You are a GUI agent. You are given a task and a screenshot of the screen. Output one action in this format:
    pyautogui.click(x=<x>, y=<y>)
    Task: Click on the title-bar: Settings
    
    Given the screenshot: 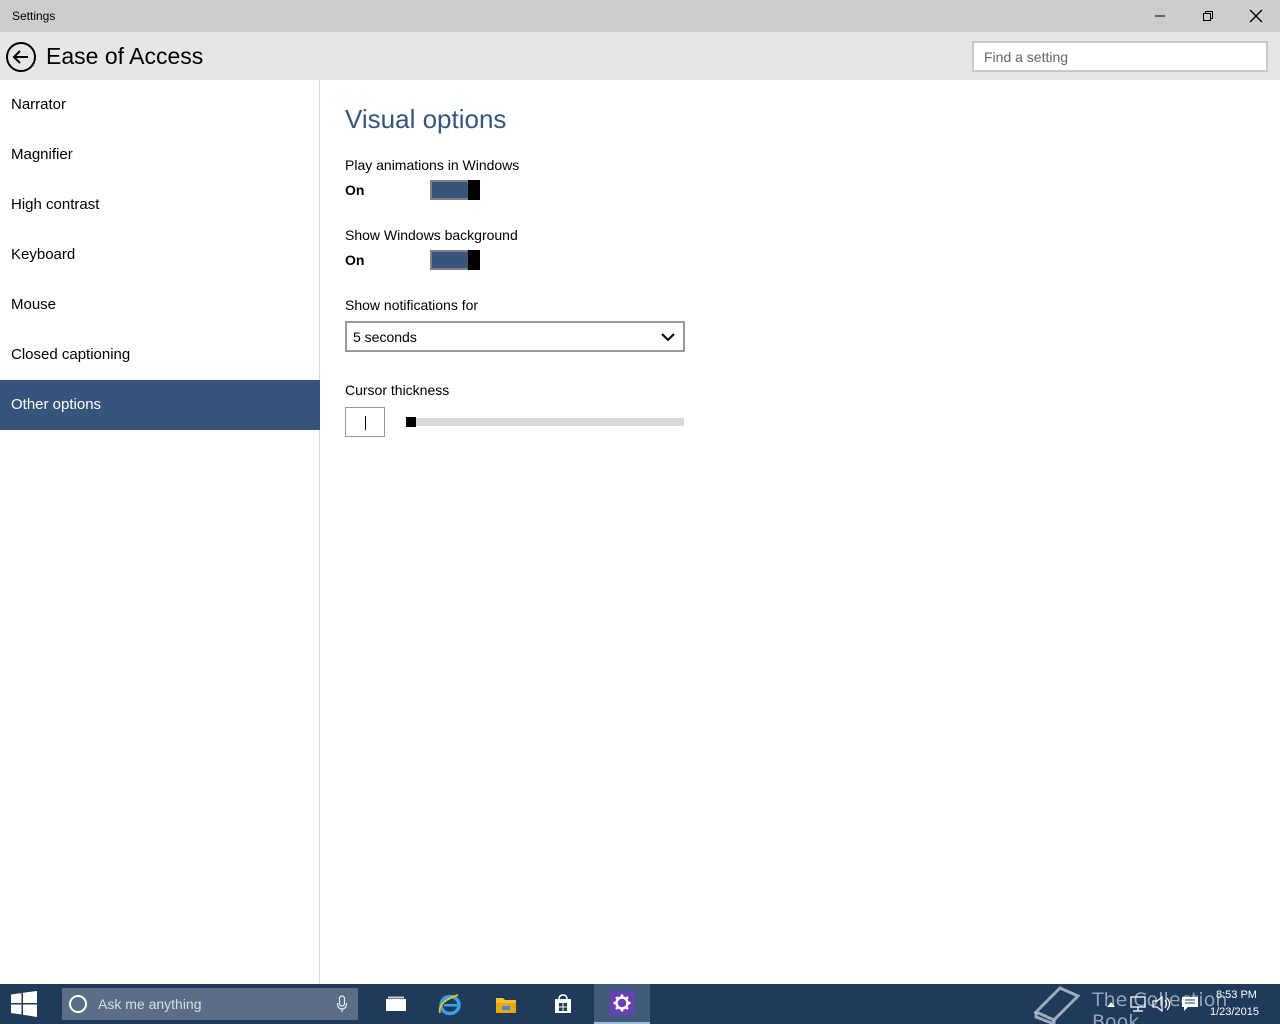 What is the action you would take?
    pyautogui.click(x=640, y=16)
    